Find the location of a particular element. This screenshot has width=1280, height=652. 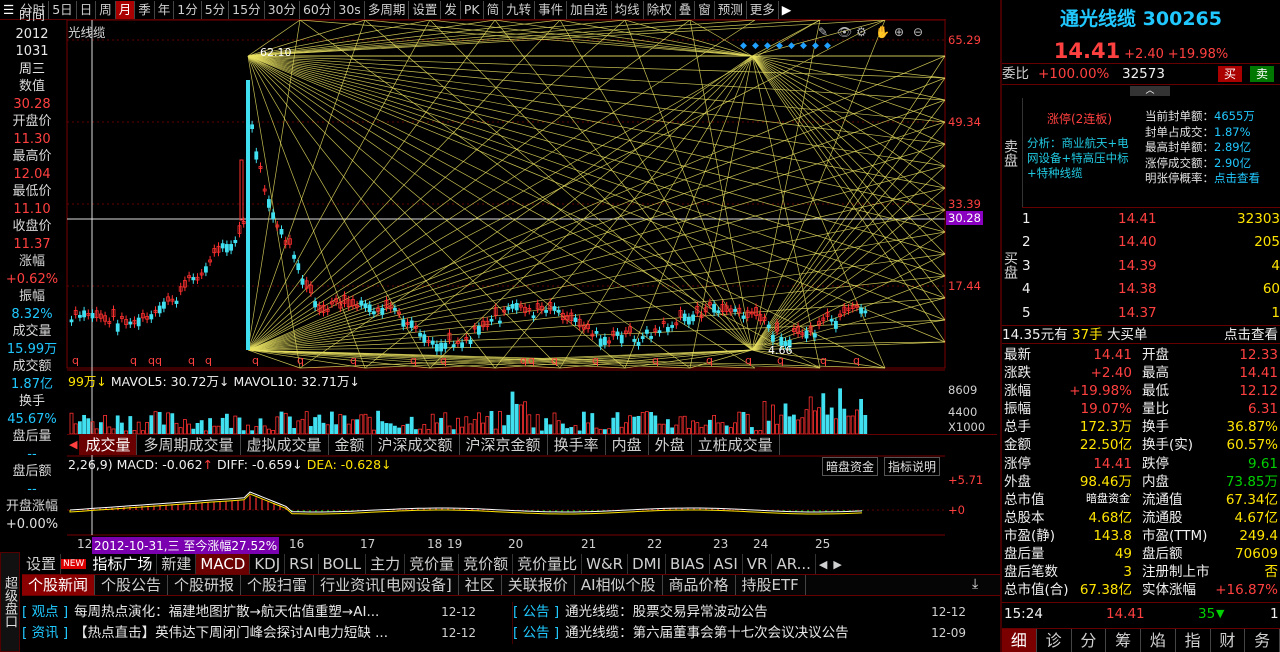

news-tab-6: 关联报价 is located at coordinates (538, 585).